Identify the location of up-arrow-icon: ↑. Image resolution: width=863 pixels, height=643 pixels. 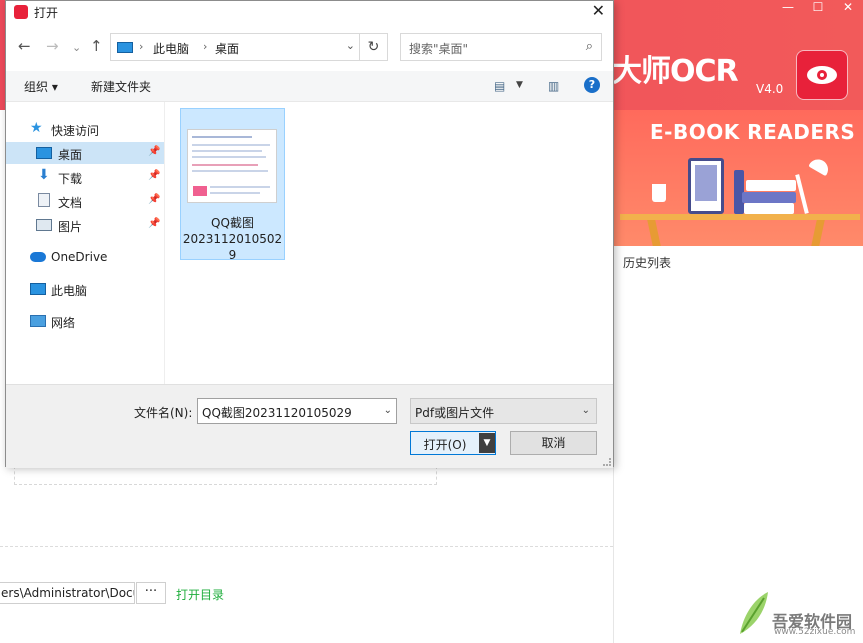
(96, 46).